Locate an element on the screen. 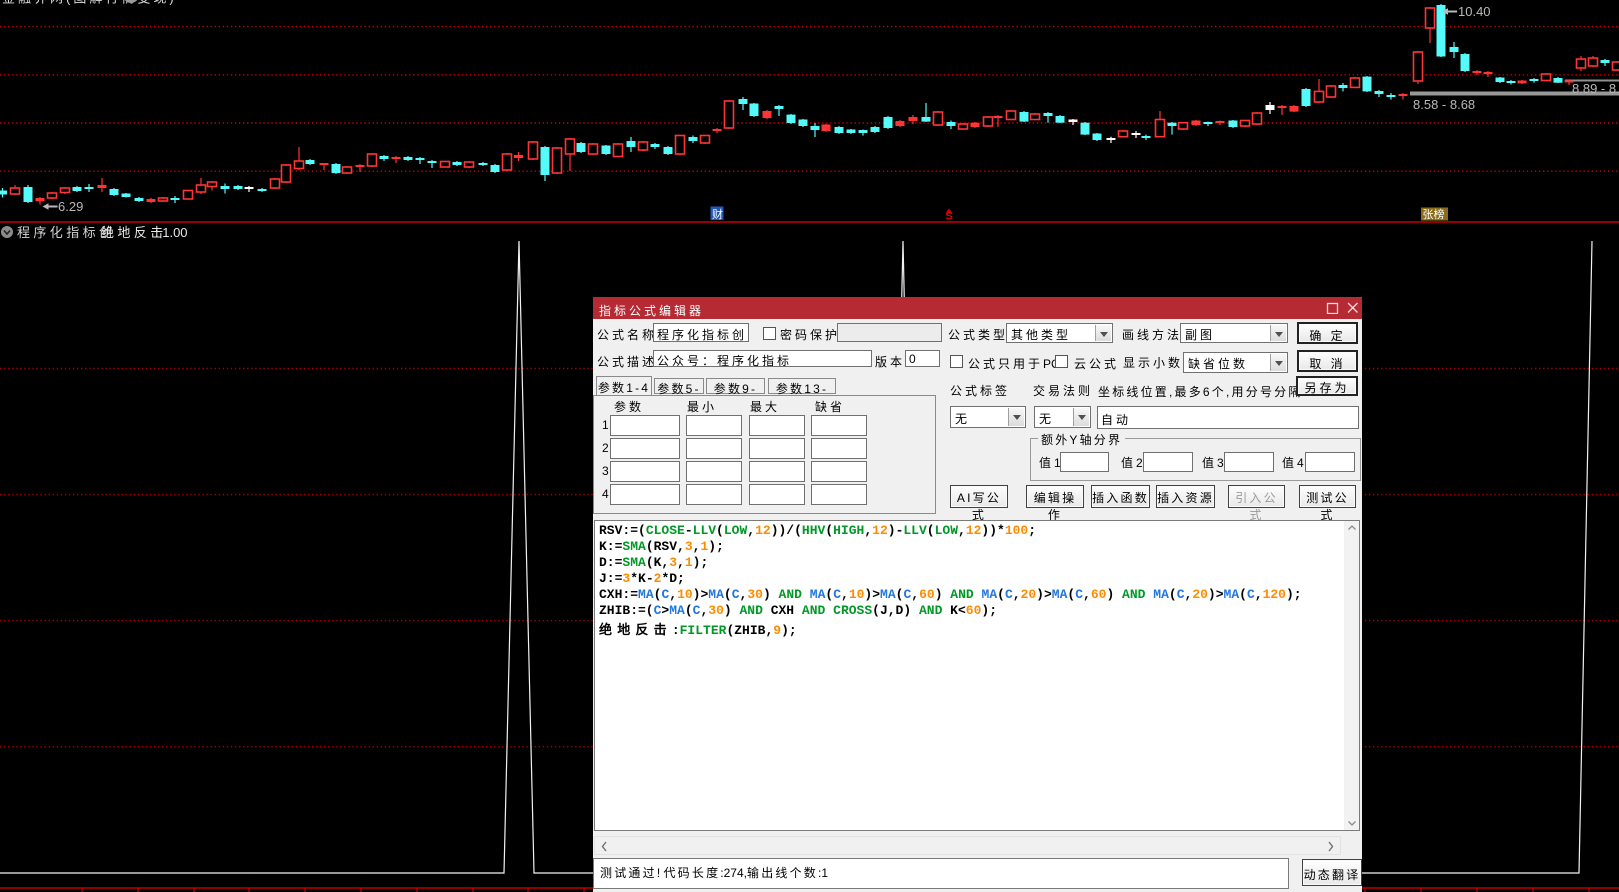  svg-text: 金融界网(图解行情变现) is located at coordinates (89, 3).